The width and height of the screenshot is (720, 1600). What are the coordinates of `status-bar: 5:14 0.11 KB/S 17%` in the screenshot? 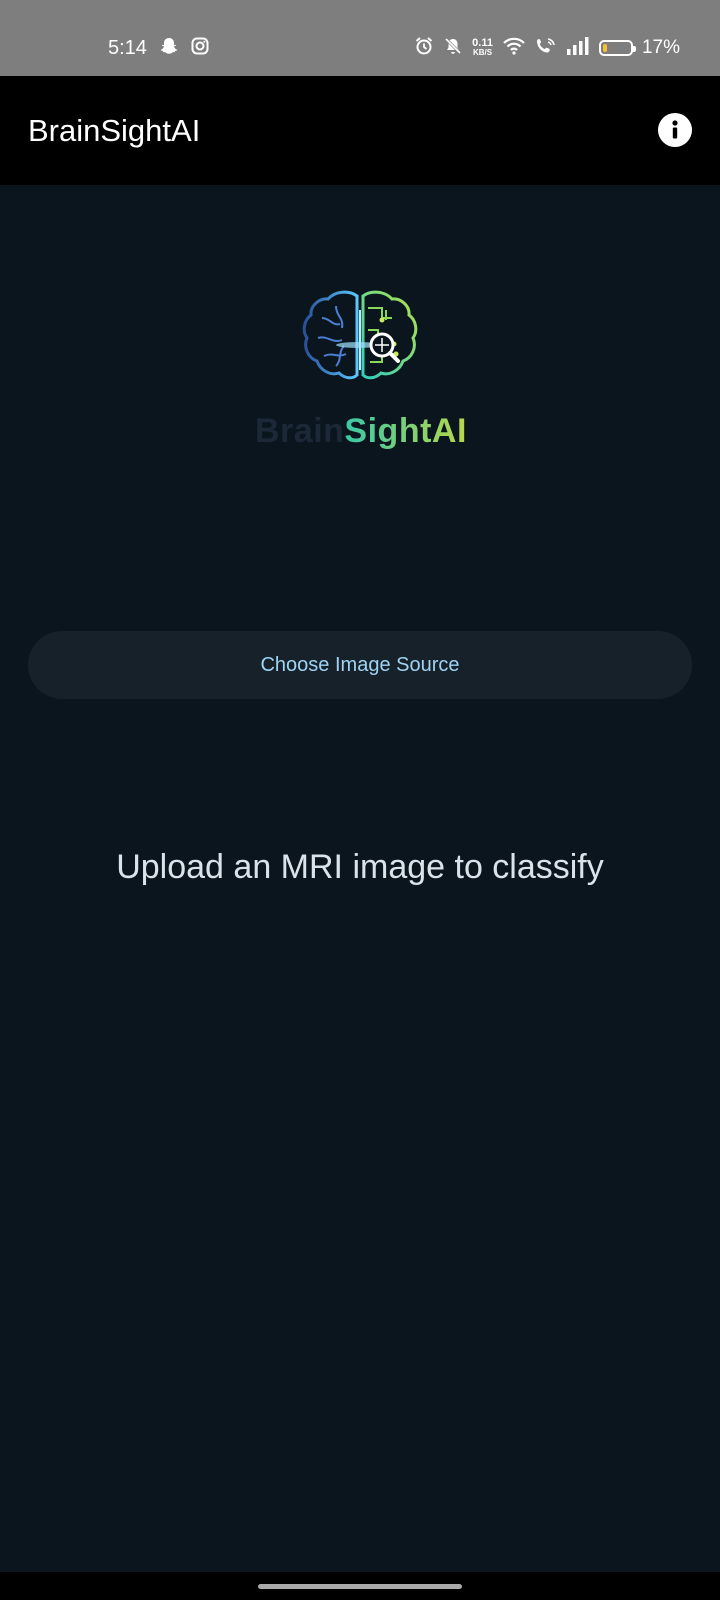 It's located at (360, 38).